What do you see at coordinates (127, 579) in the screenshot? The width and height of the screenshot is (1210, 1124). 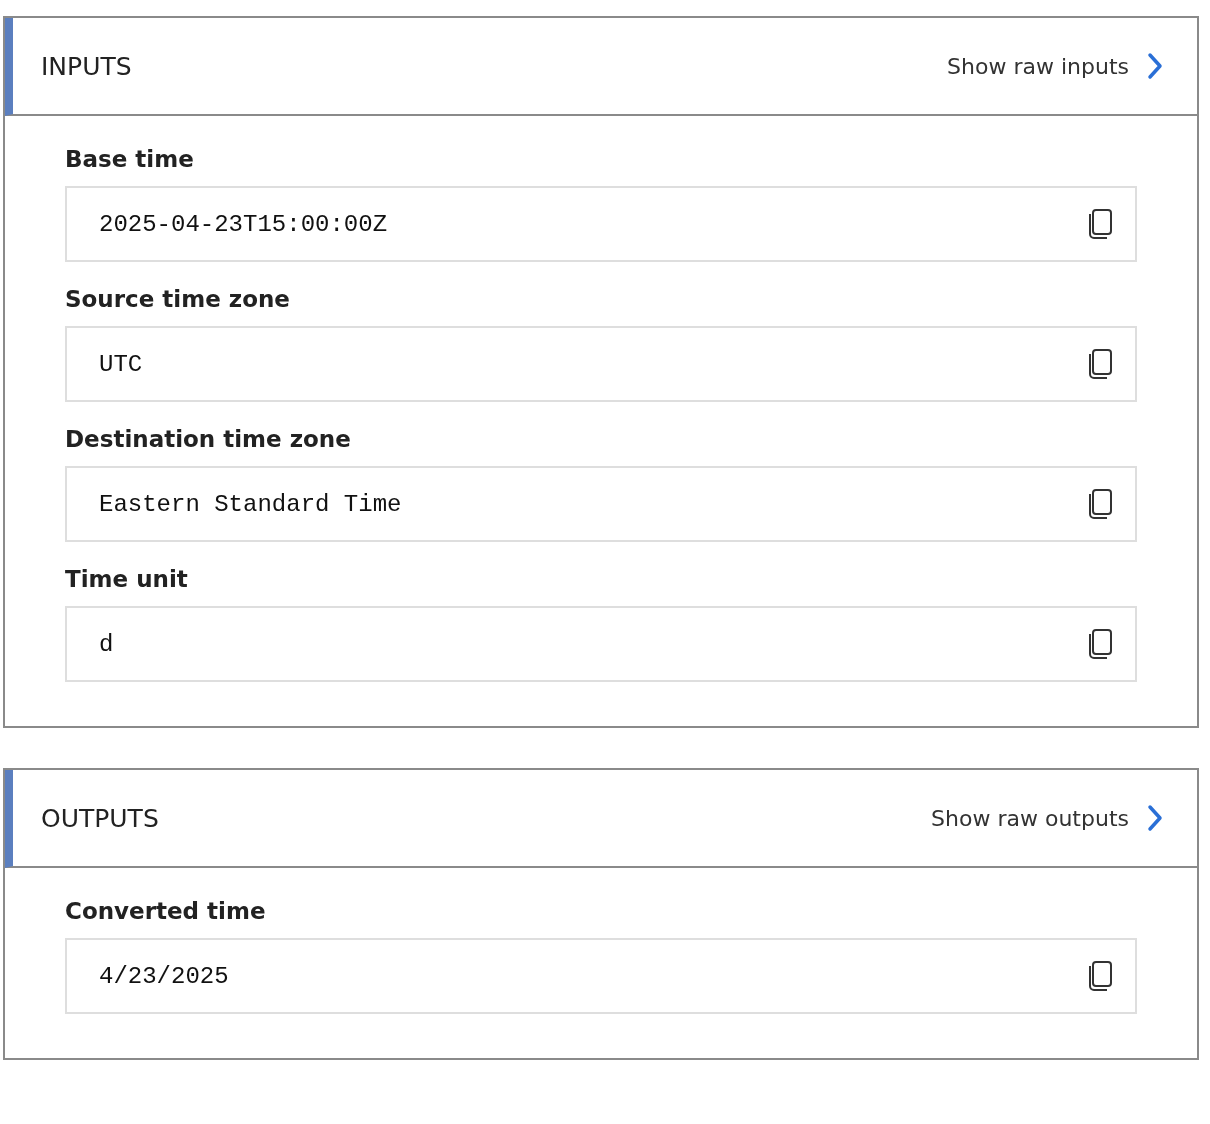 I see `field-label: Time unit` at bounding box center [127, 579].